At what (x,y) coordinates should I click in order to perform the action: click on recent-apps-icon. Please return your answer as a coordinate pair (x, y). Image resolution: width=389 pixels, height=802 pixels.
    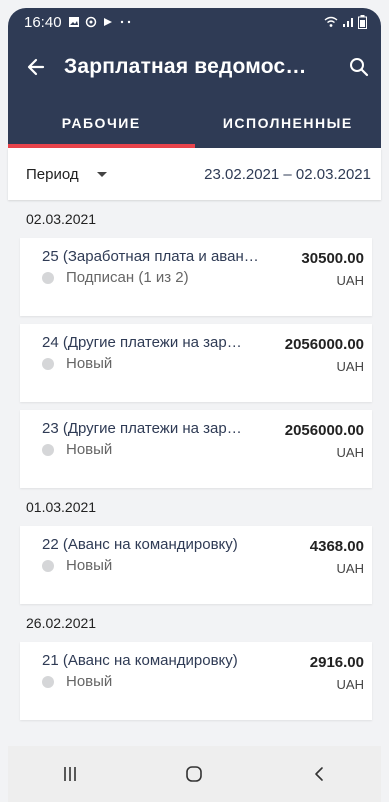
    Looking at the image, I should click on (70, 774).